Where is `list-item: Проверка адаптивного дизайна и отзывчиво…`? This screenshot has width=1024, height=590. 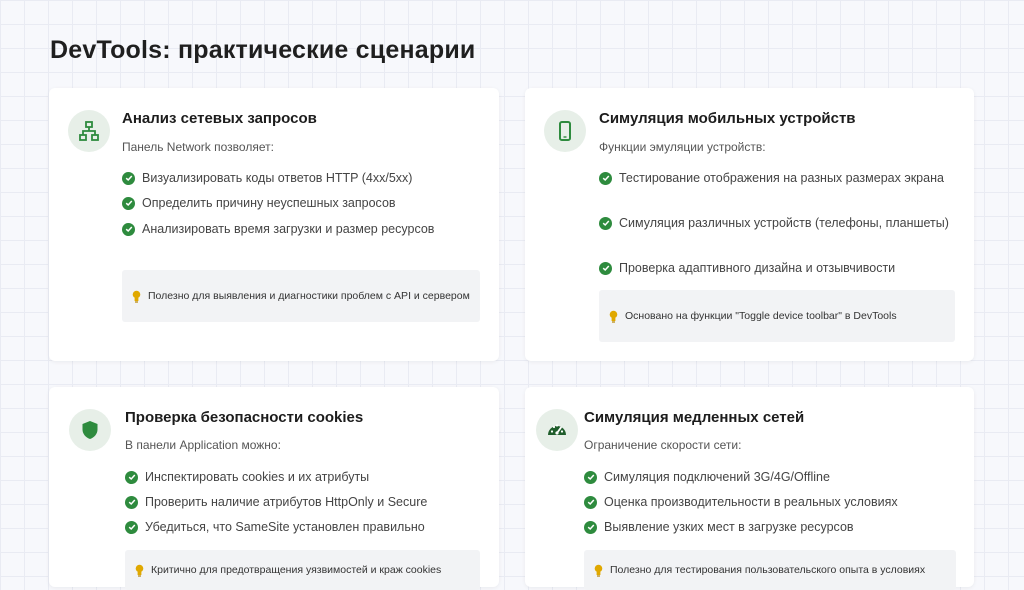
list-item: Проверка адаптивного дизайна и отзывчиво… is located at coordinates (747, 268).